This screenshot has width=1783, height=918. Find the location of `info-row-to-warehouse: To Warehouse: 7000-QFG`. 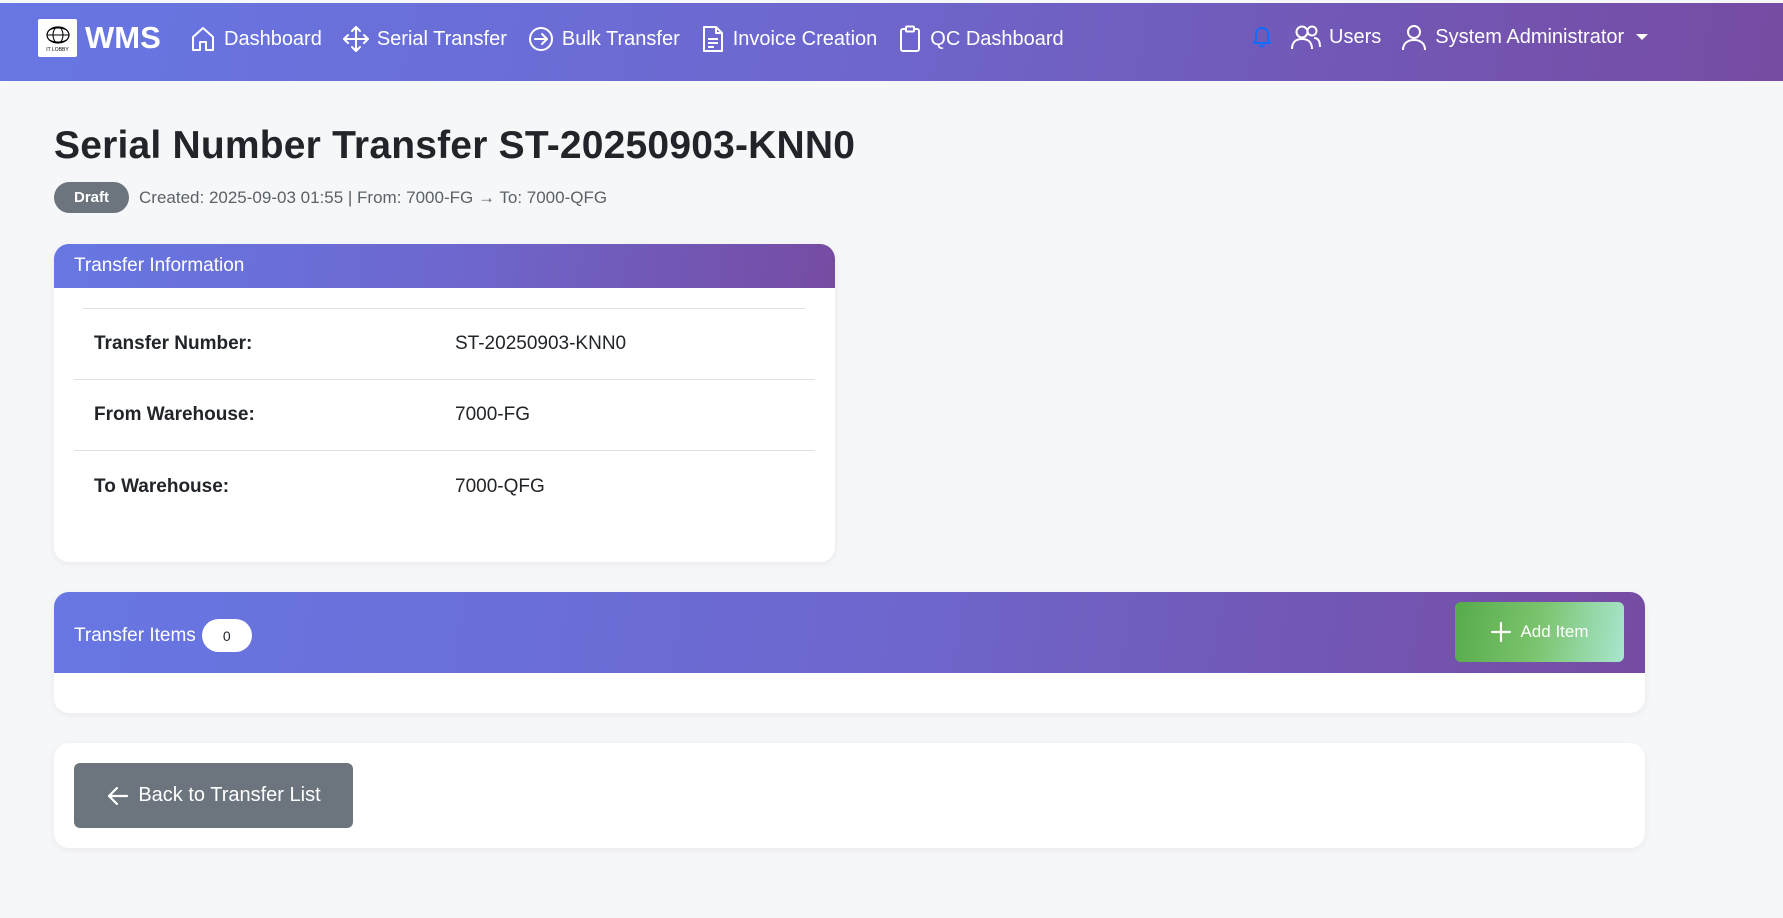

info-row-to-warehouse: To Warehouse: 7000-QFG is located at coordinates (444, 486).